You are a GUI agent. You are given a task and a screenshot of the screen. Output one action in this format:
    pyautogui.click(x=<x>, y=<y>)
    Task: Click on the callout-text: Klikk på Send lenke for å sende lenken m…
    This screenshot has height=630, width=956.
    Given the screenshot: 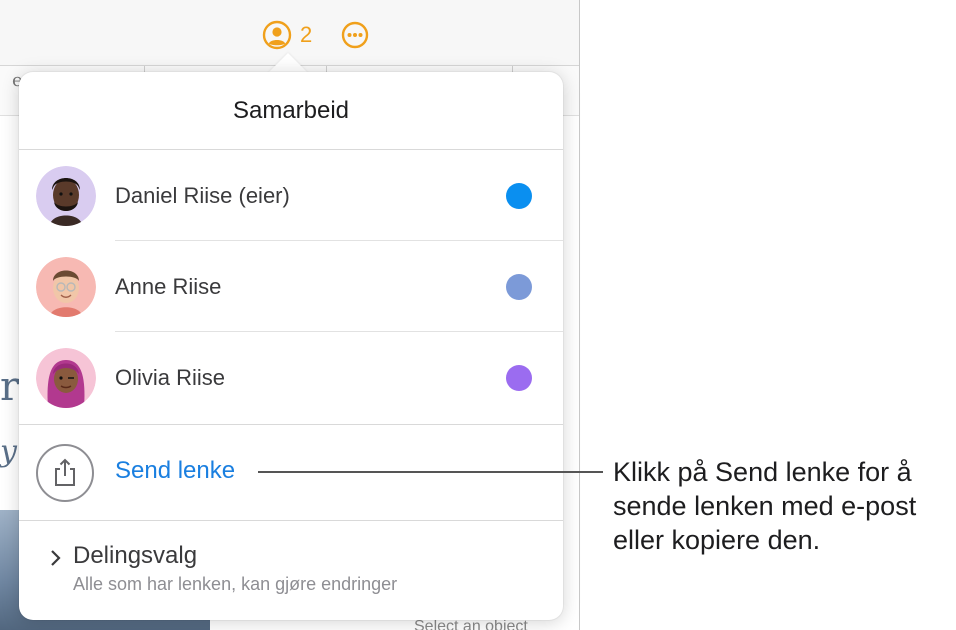 What is the action you would take?
    pyautogui.click(x=765, y=506)
    